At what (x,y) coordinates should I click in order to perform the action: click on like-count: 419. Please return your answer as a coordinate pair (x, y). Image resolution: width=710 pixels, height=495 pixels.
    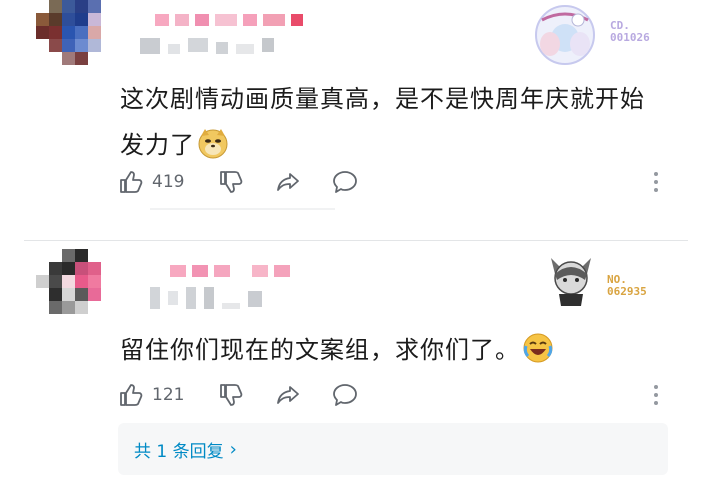
    Looking at the image, I should click on (168, 182).